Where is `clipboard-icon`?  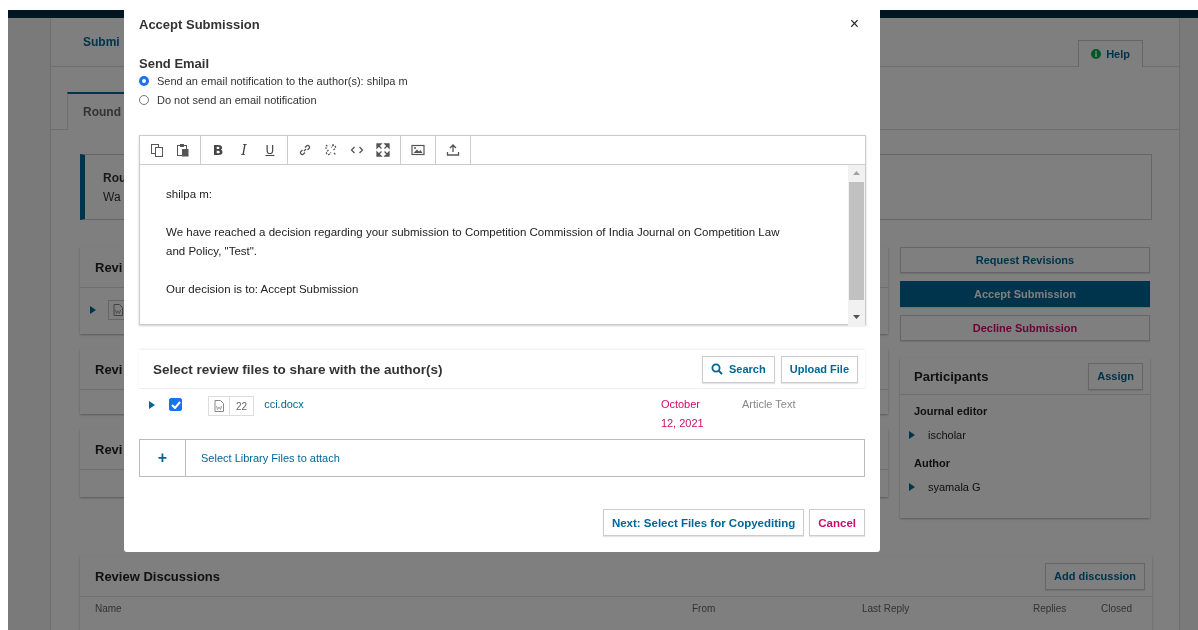 clipboard-icon is located at coordinates (183, 149).